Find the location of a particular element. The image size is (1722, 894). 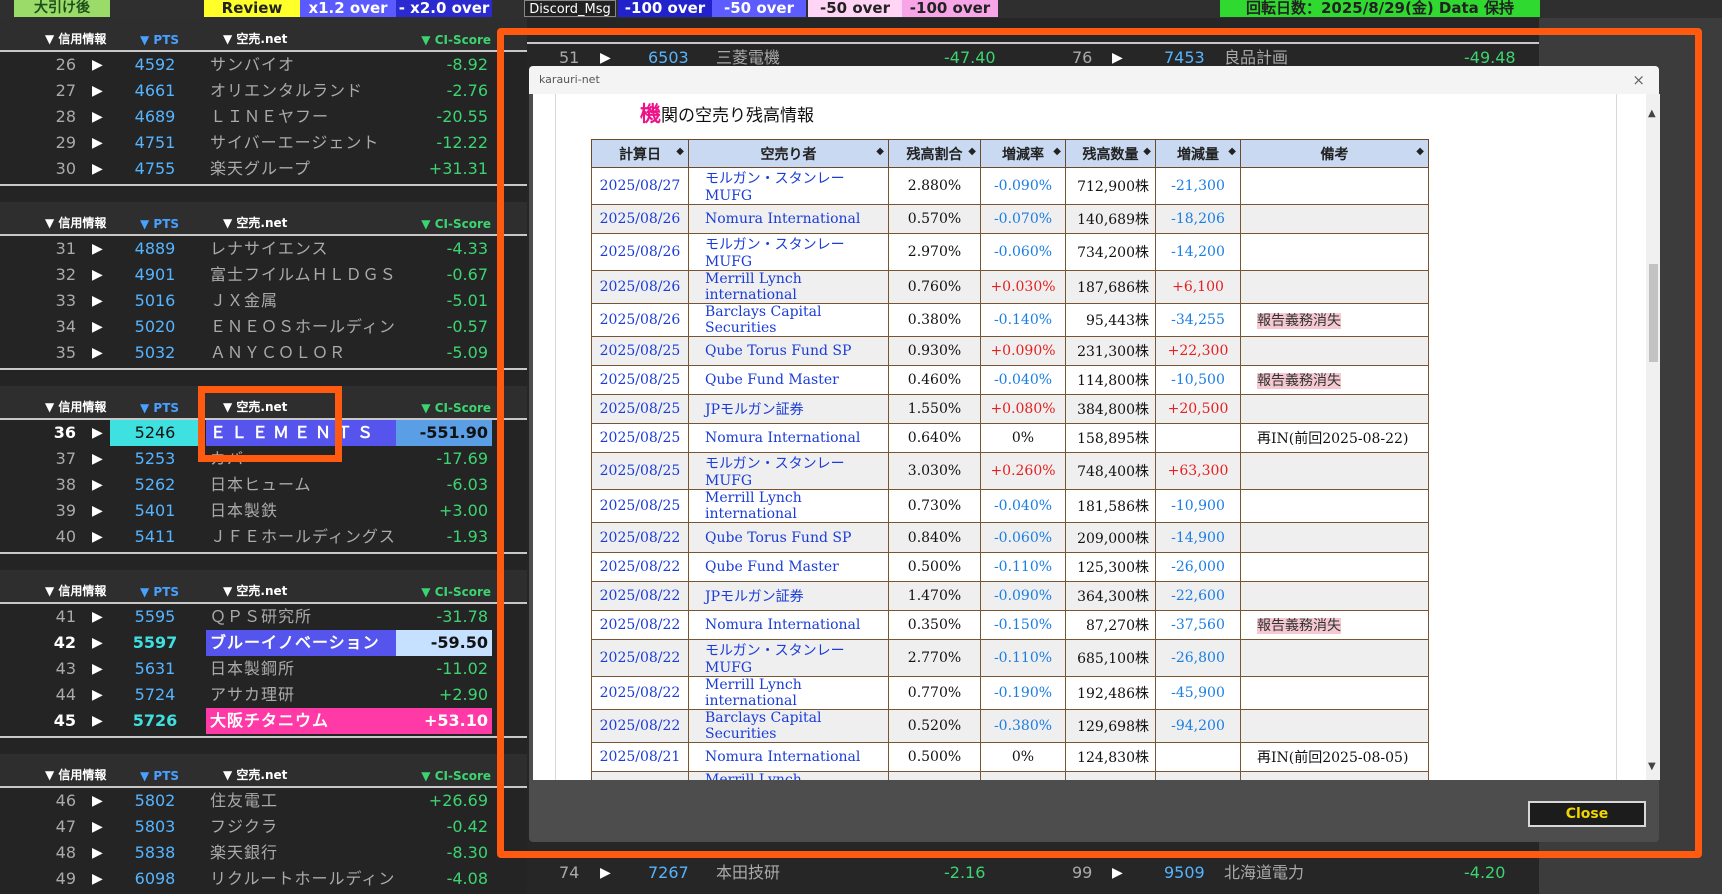

stock-row: 40 ▶ 5411 ＪＦＥホールディングス -1.93 is located at coordinates (263, 537).